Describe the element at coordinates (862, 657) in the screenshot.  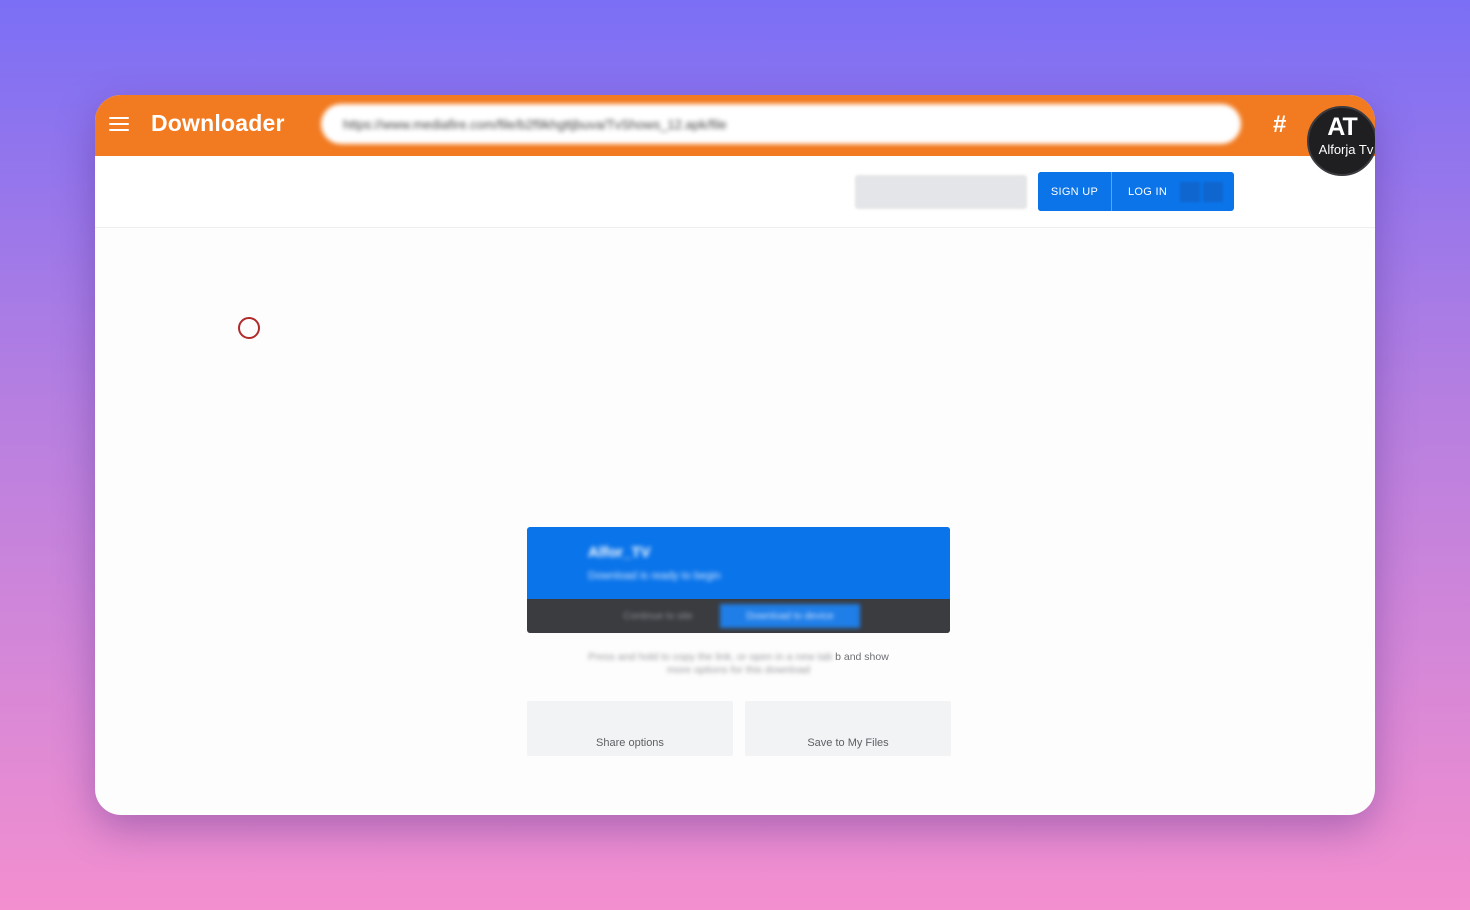
I see `description-visible: b and show` at that location.